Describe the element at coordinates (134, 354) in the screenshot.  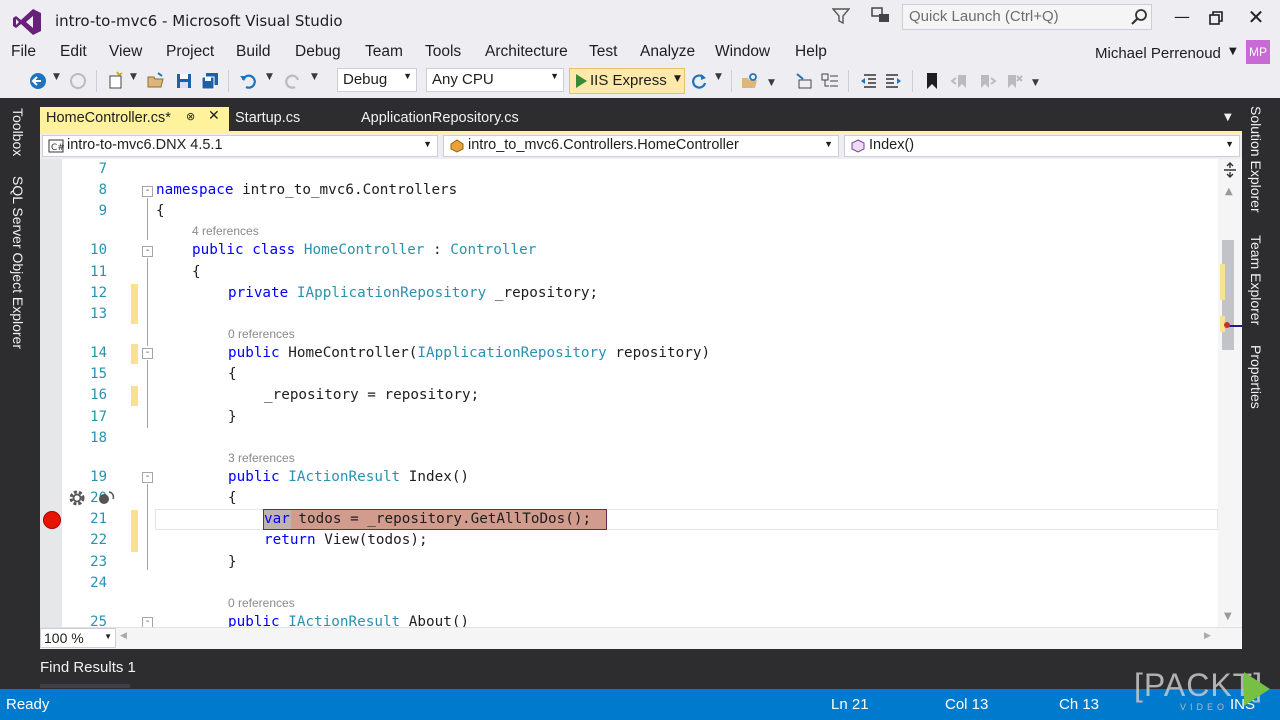
I see `change-marker` at that location.